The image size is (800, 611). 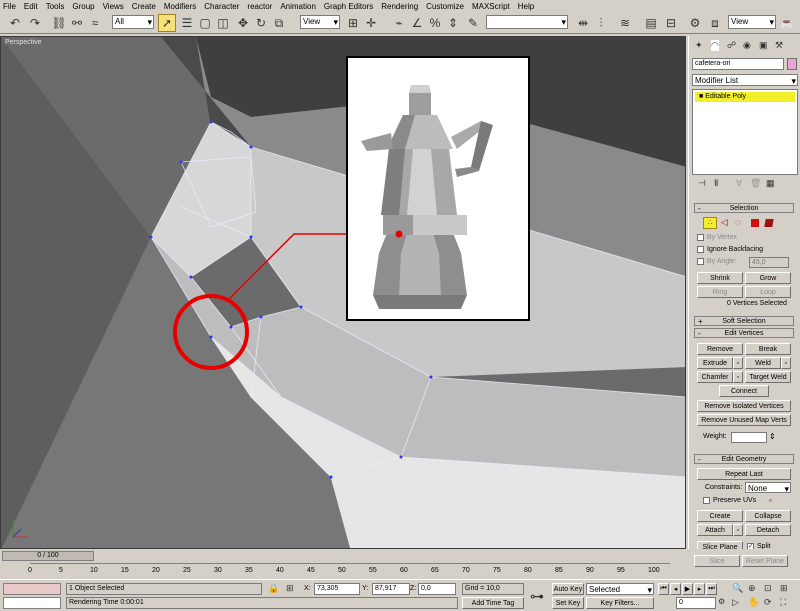 What do you see at coordinates (745, 97) in the screenshot?
I see `stack-item-editable-poly: ■ Editable Poly` at bounding box center [745, 97].